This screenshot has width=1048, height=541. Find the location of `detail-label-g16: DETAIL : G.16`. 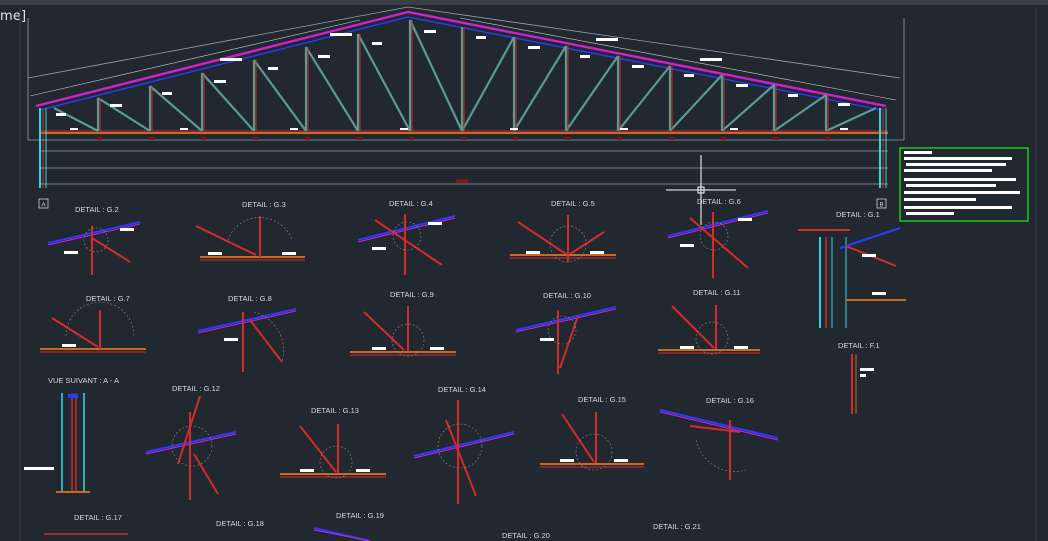

detail-label-g16: DETAIL : G.16 is located at coordinates (730, 400).